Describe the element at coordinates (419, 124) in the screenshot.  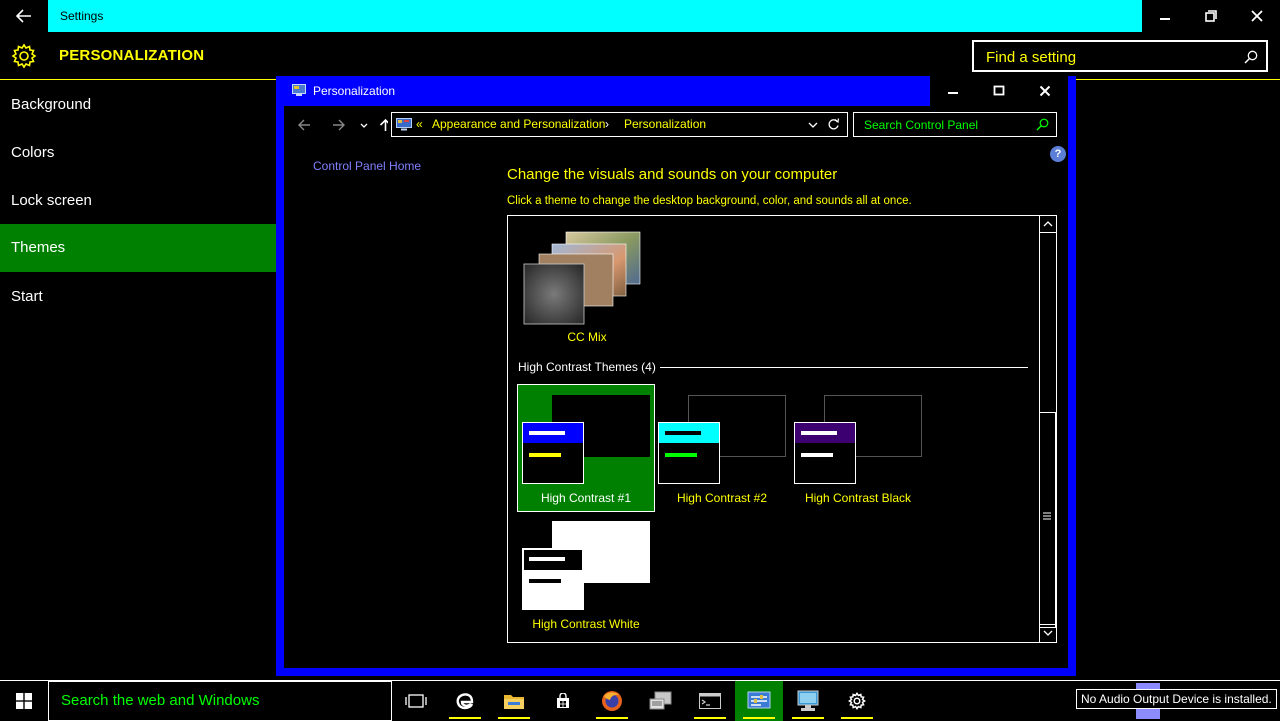
I see `breadcrumb-overflow: «` at that location.